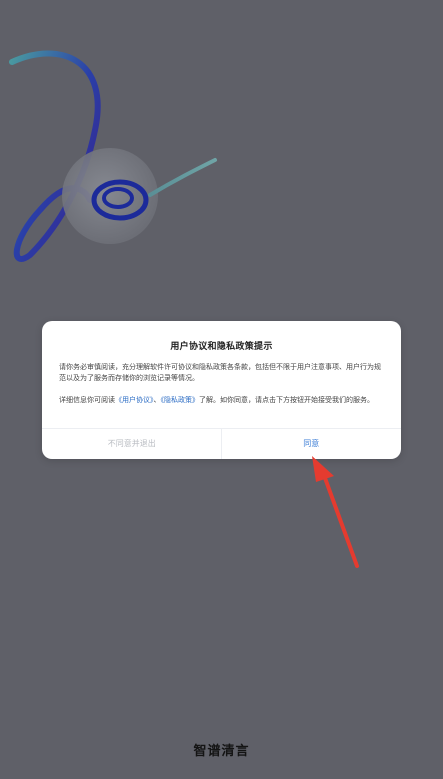 The image size is (443, 779). Describe the element at coordinates (180, 400) in the screenshot. I see `privacy-policy-link: 《隐私政策》` at that location.